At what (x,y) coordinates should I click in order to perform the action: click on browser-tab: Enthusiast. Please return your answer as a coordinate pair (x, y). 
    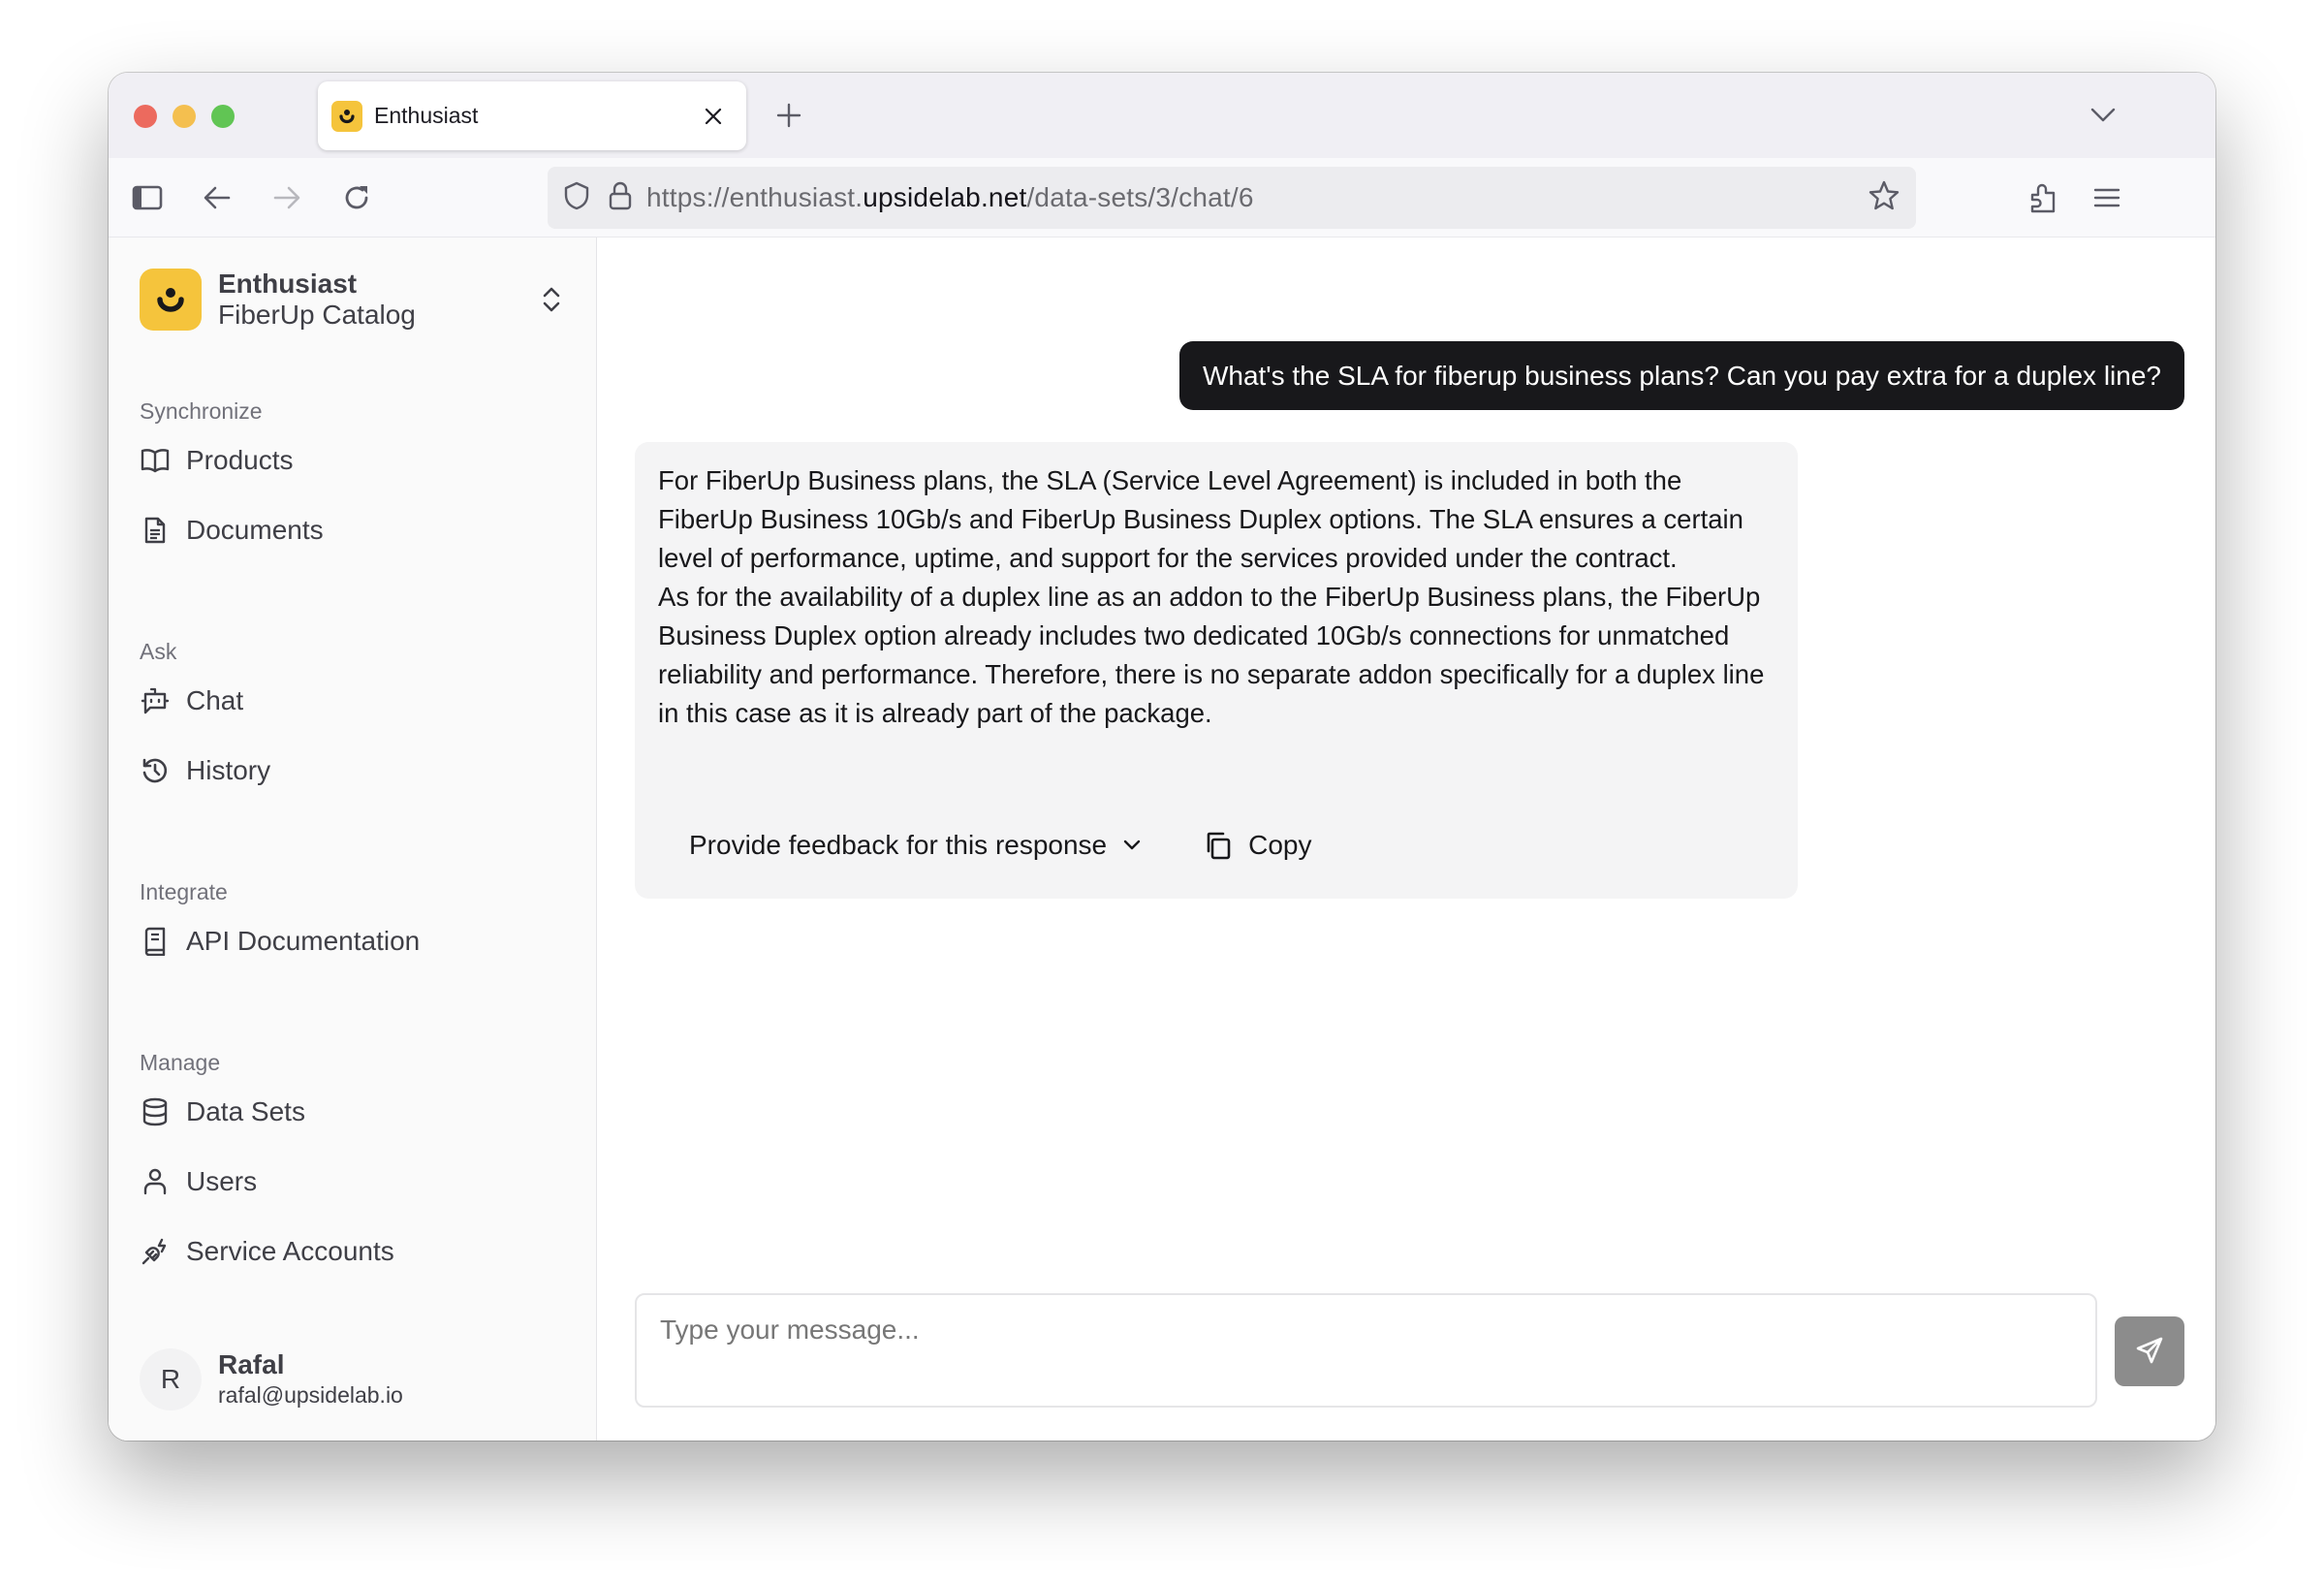
    Looking at the image, I should click on (532, 115).